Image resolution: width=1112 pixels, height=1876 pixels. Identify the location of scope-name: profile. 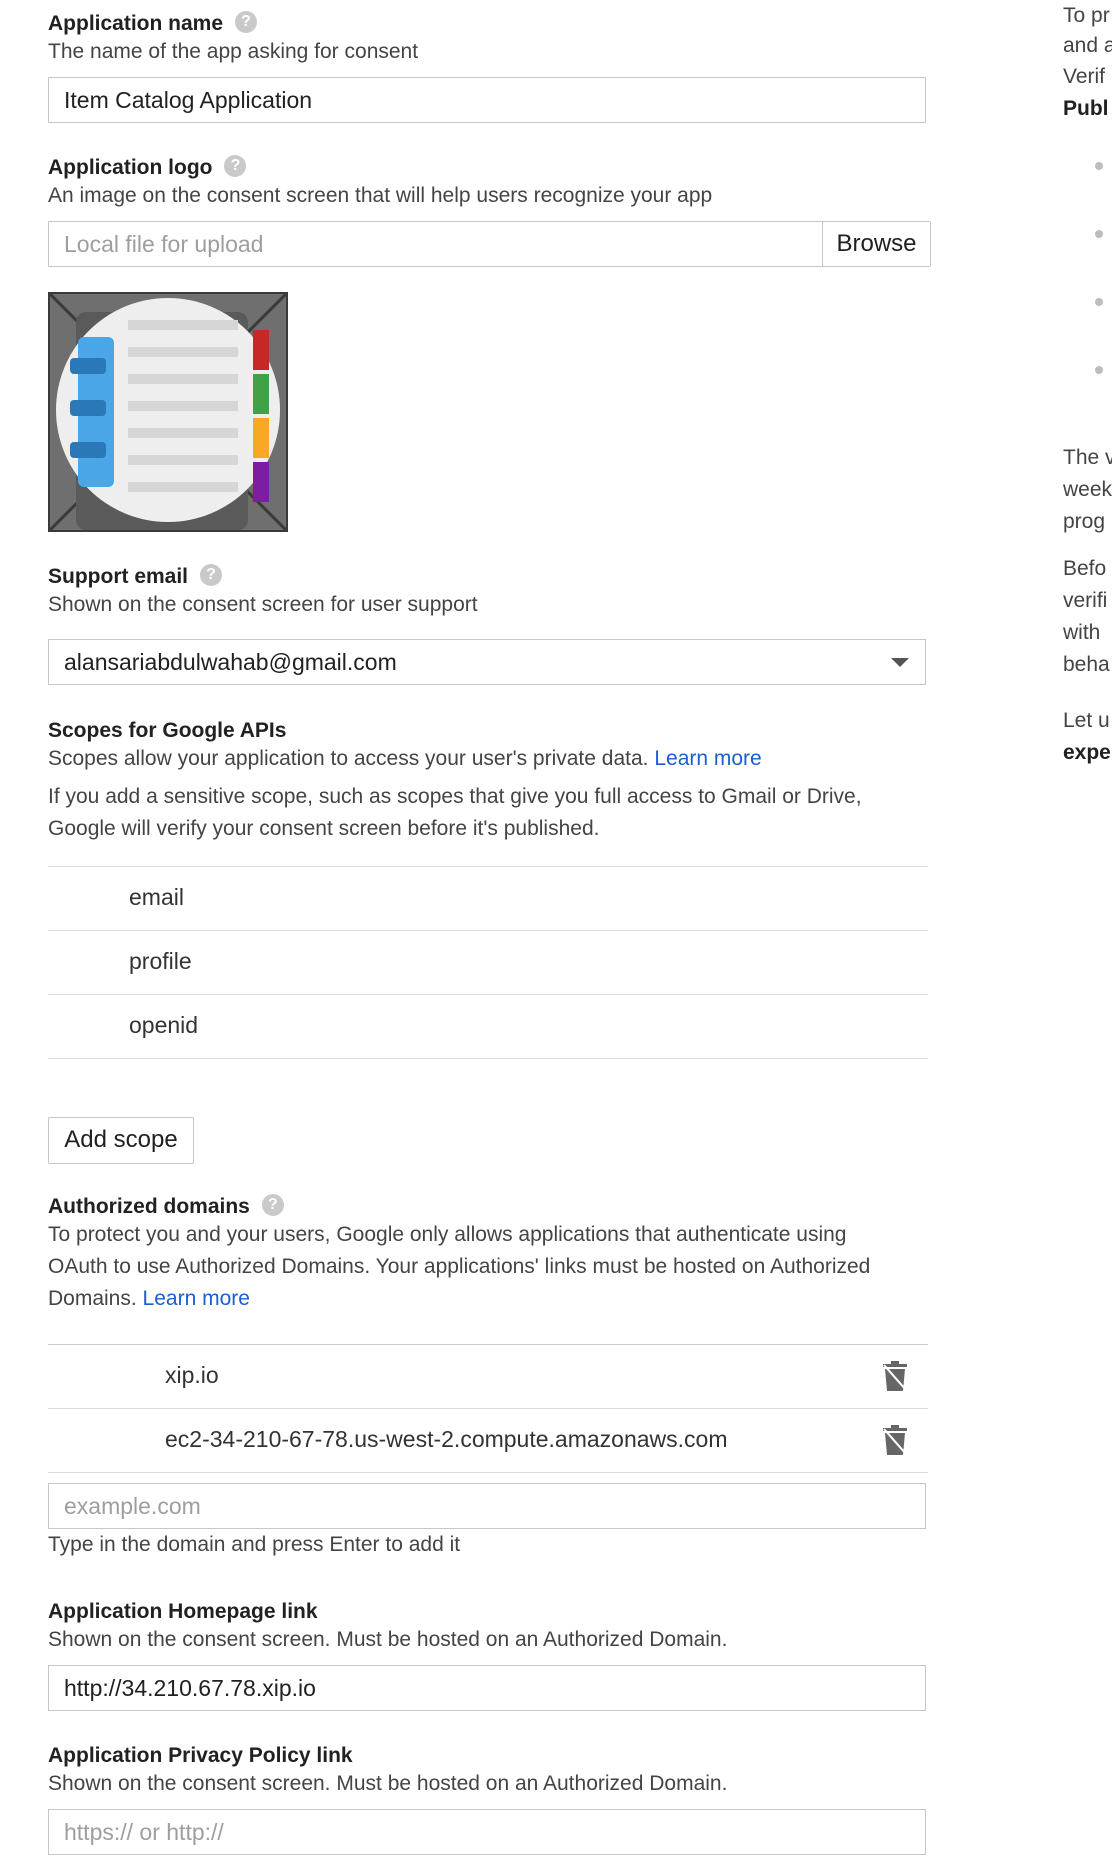
(160, 961).